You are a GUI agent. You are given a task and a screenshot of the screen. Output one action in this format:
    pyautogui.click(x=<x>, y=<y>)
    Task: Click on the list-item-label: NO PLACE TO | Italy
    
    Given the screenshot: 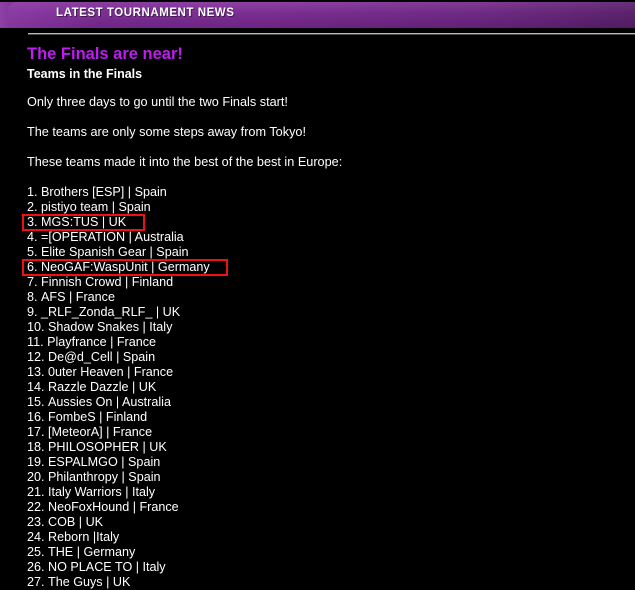 What is the action you would take?
    pyautogui.click(x=107, y=567)
    